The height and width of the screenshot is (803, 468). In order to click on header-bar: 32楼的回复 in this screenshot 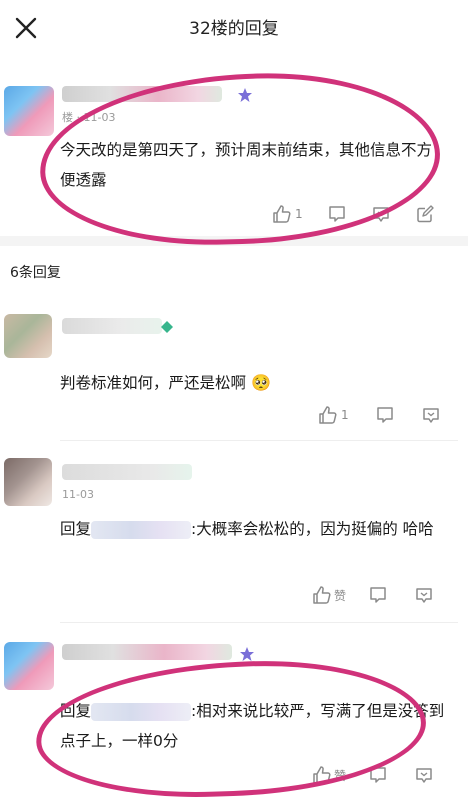, I will do `click(234, 28)`.